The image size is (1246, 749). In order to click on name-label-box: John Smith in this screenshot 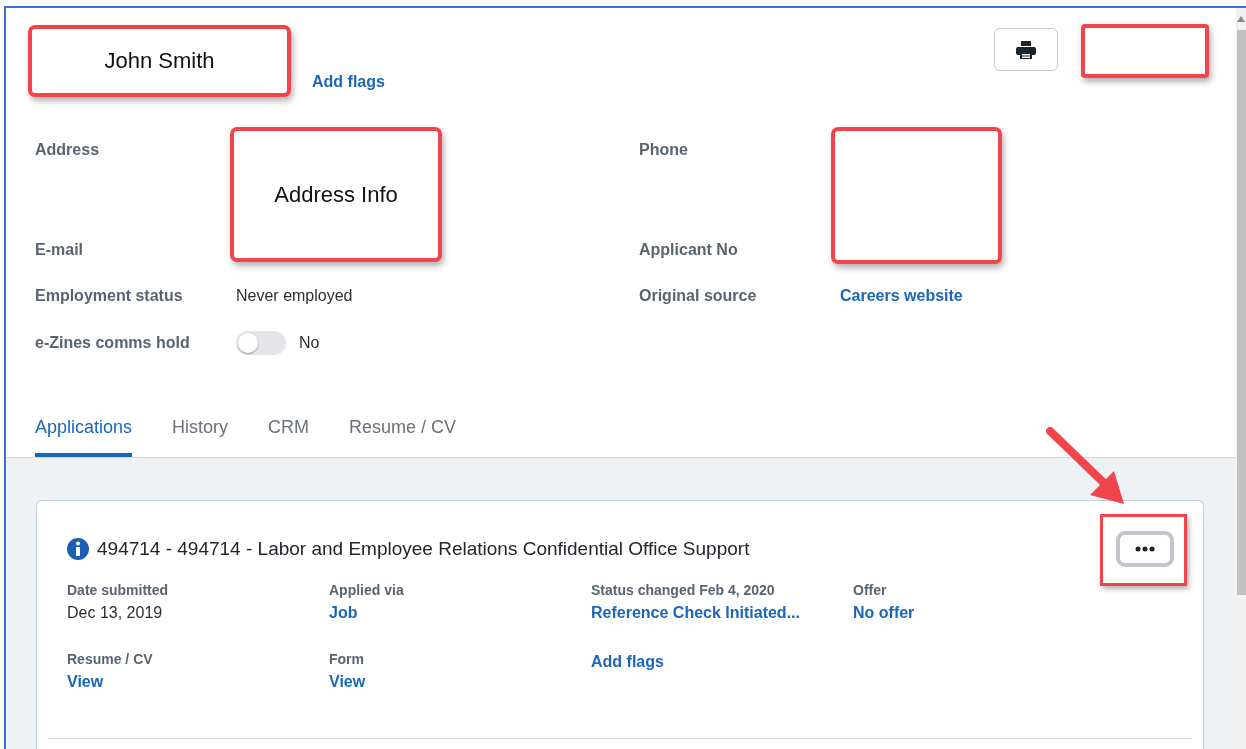, I will do `click(159, 61)`.